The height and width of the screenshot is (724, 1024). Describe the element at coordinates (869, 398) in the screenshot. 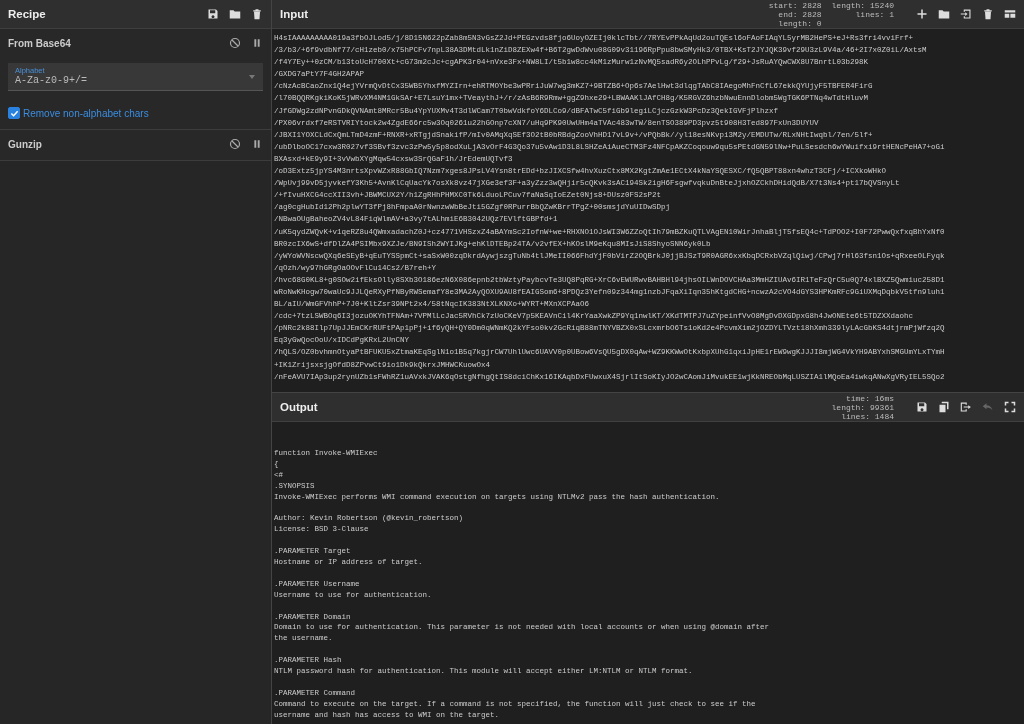

I see `stat-readout: time: 16ms` at that location.